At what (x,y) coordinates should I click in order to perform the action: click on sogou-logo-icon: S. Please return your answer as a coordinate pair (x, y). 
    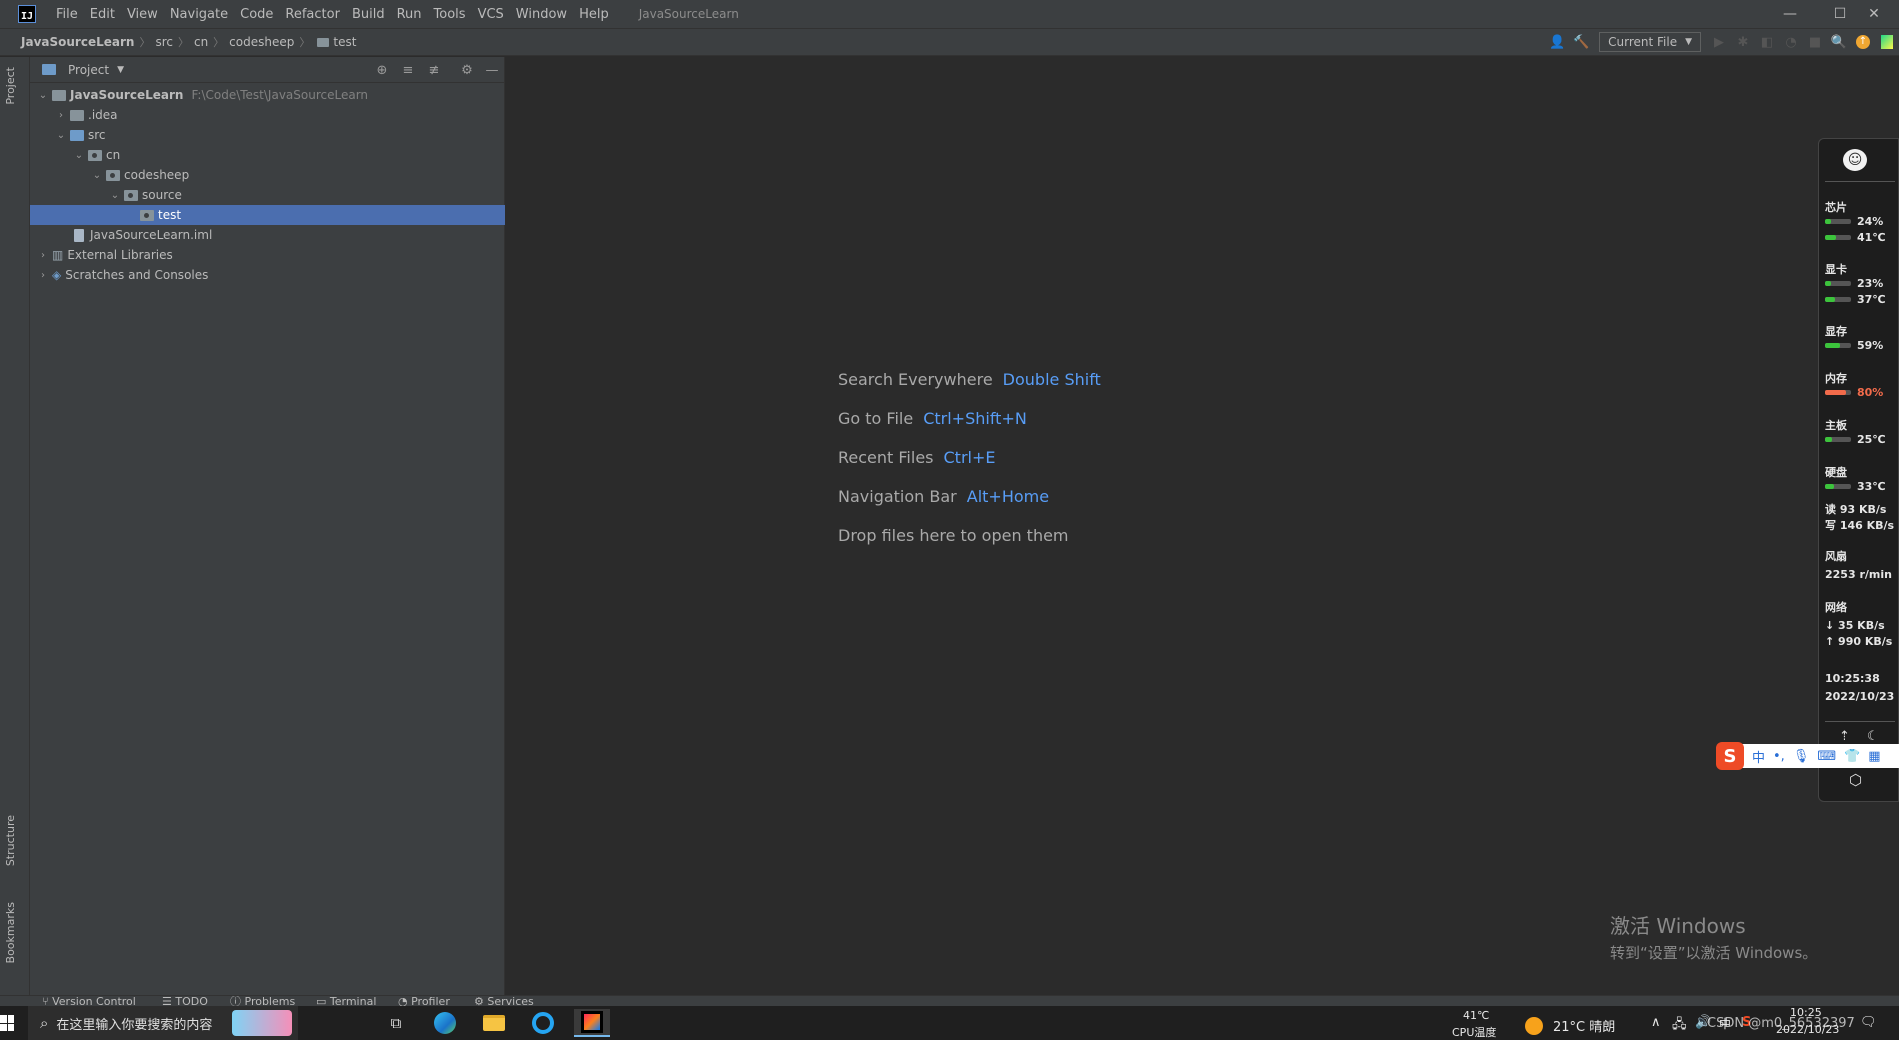
    Looking at the image, I should click on (1730, 756).